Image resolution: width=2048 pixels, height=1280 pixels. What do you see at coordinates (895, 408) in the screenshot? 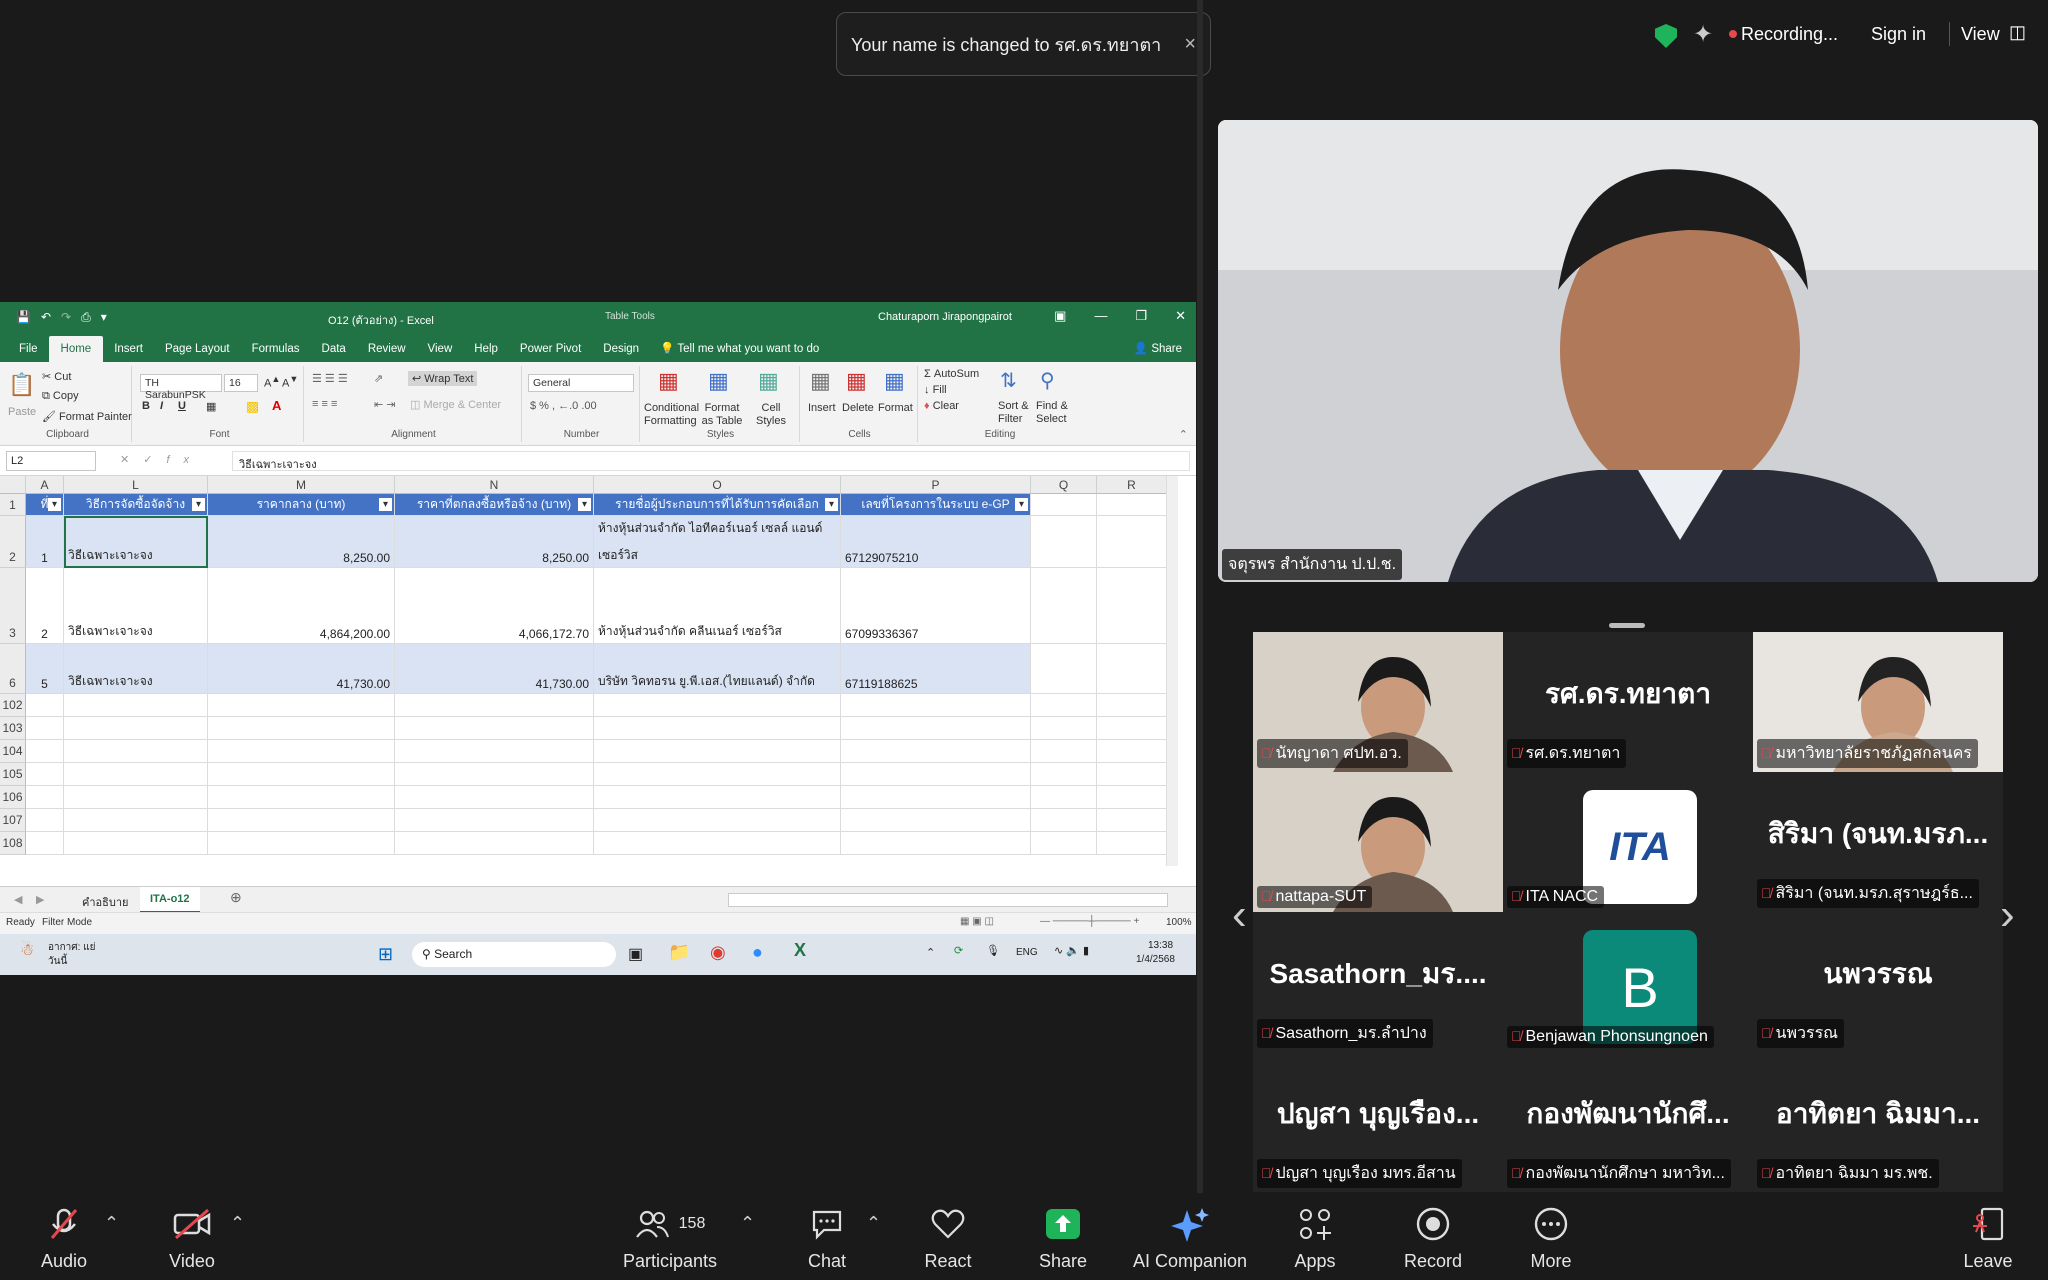
I see `format-cells-button: Format` at bounding box center [895, 408].